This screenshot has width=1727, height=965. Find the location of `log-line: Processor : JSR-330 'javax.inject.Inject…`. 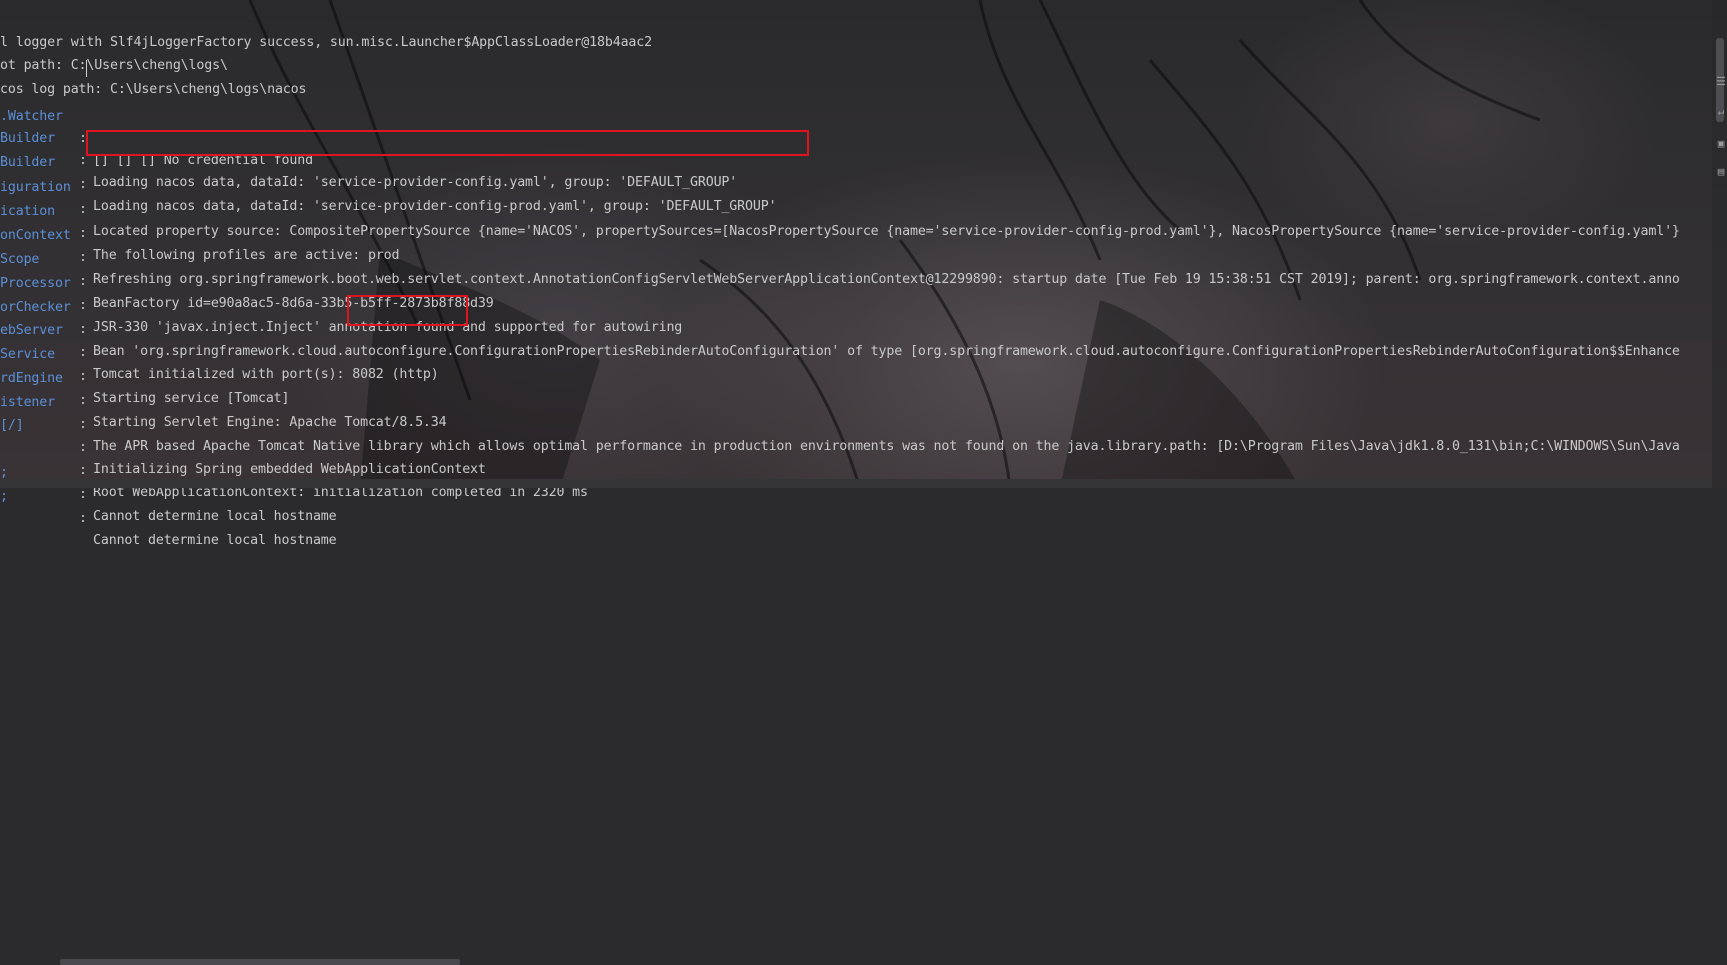

log-line: Processor : JSR-330 'javax.inject.Inject… is located at coordinates (856, 293).